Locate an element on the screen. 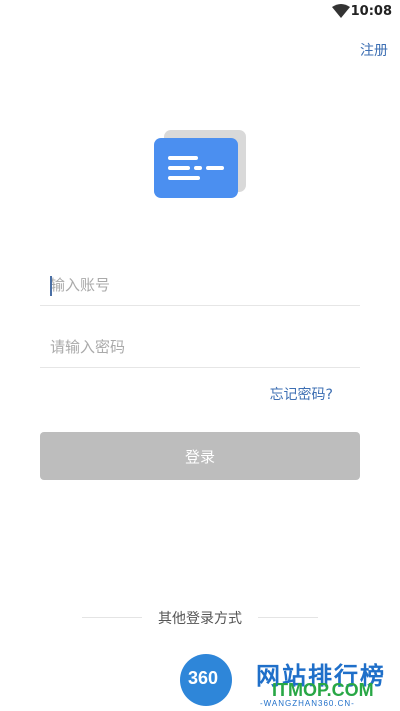 This screenshot has height=711, width=400. password-field is located at coordinates (200, 347).